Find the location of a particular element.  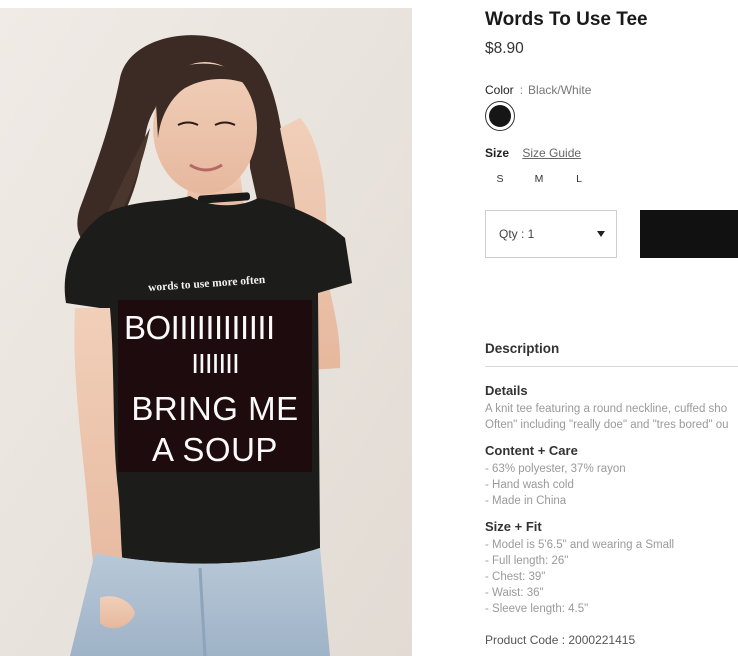

text-overlay-box: BOIIIIIIIIIIII IIIIIII BRING ME A SOUP is located at coordinates (215, 386).